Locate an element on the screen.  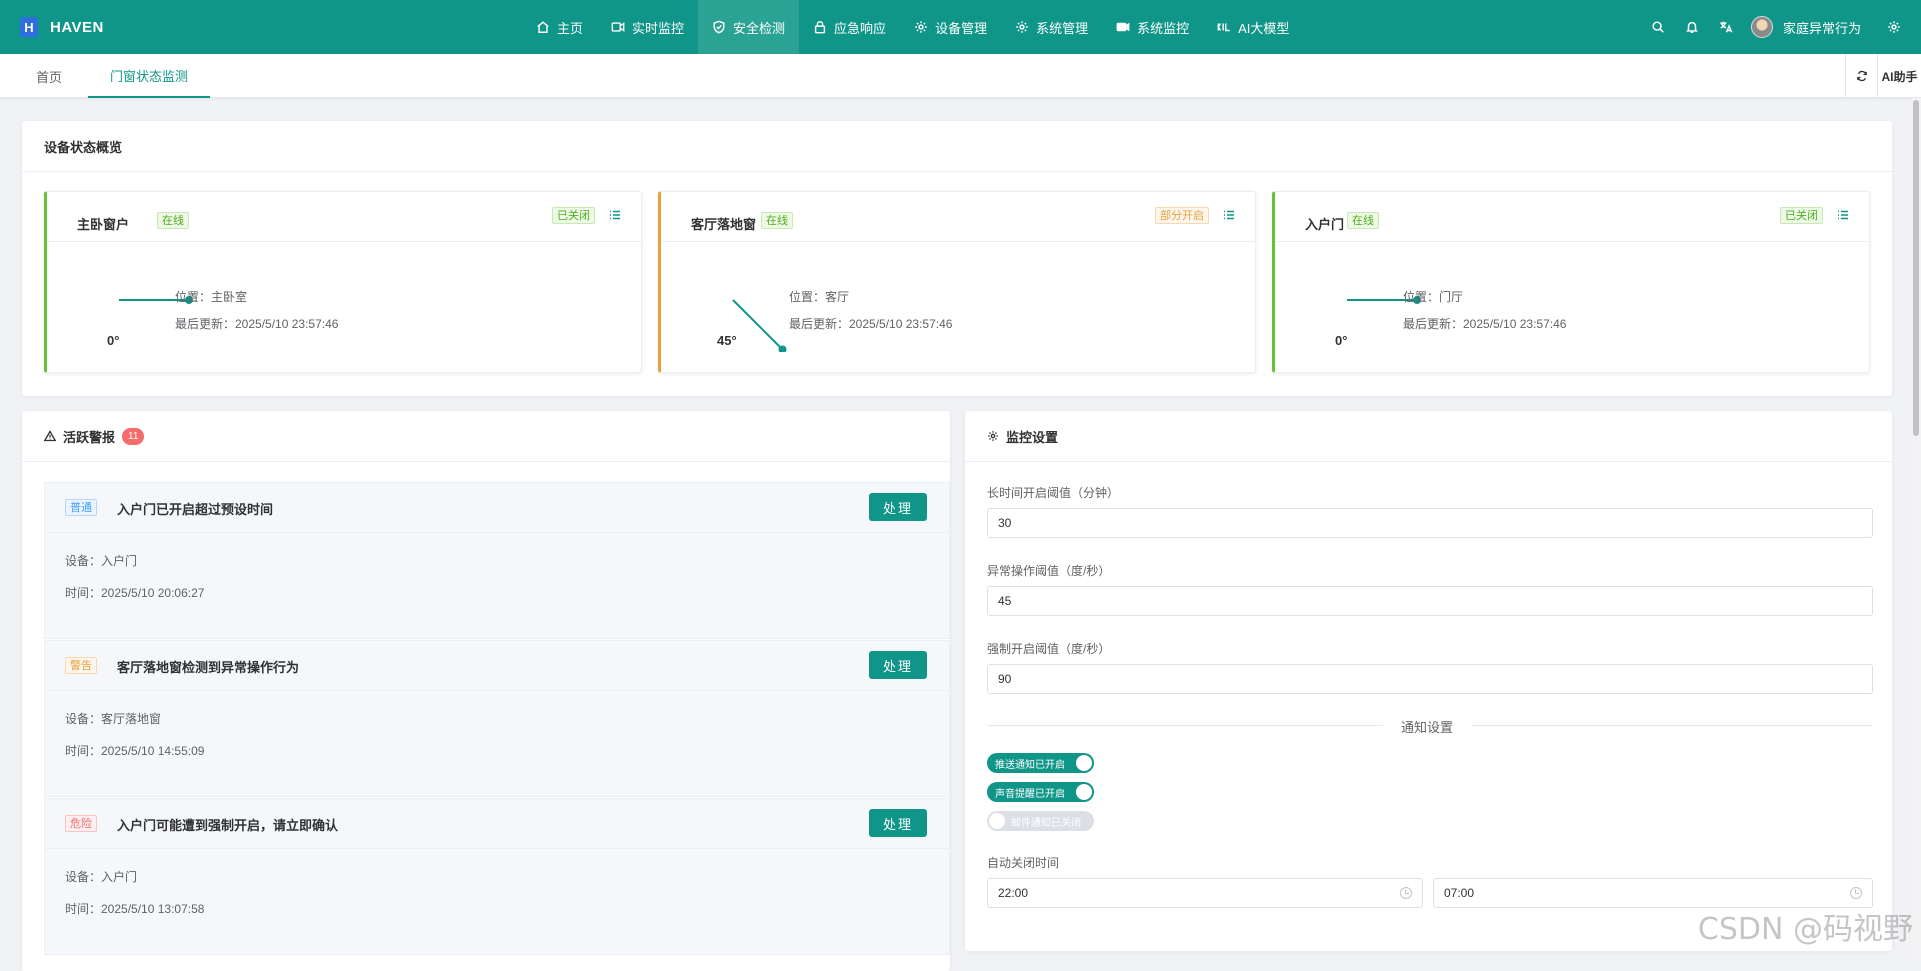
sound-alert-switch: 声音提醒已开启 is located at coordinates (1040, 792).